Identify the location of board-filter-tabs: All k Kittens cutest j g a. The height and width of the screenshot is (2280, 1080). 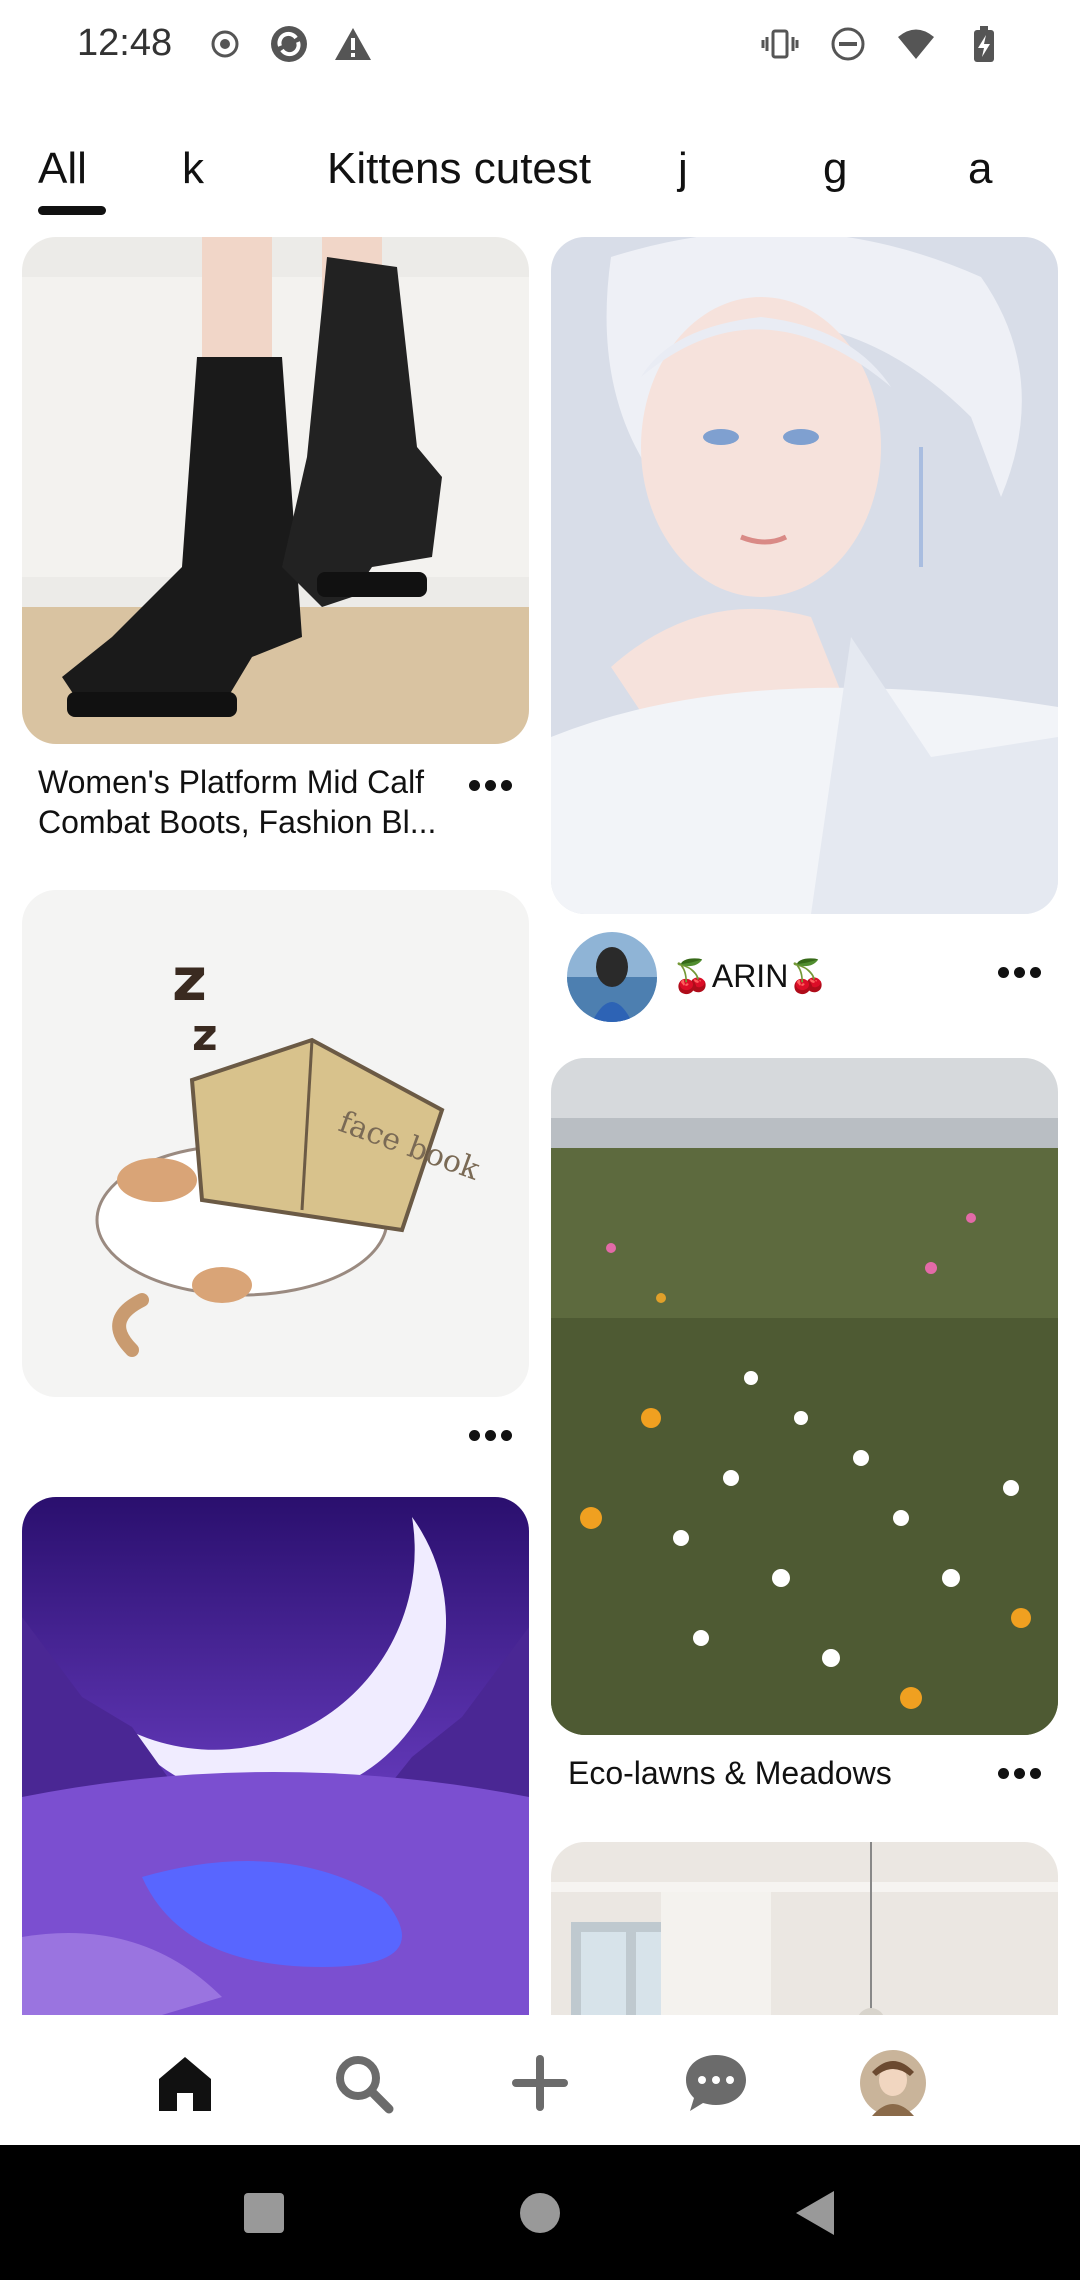
(540, 180).